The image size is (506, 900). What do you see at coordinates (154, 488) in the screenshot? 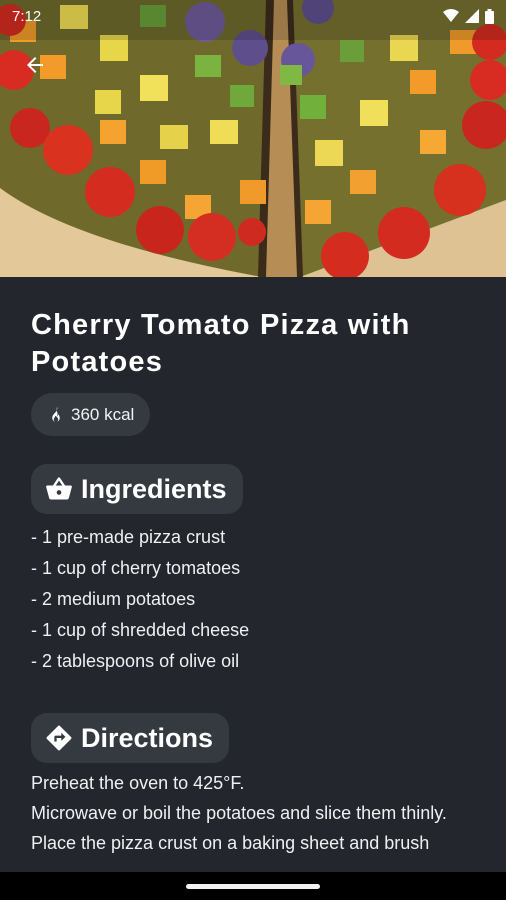
I see `ingredients-heading-label: Ingredients` at bounding box center [154, 488].